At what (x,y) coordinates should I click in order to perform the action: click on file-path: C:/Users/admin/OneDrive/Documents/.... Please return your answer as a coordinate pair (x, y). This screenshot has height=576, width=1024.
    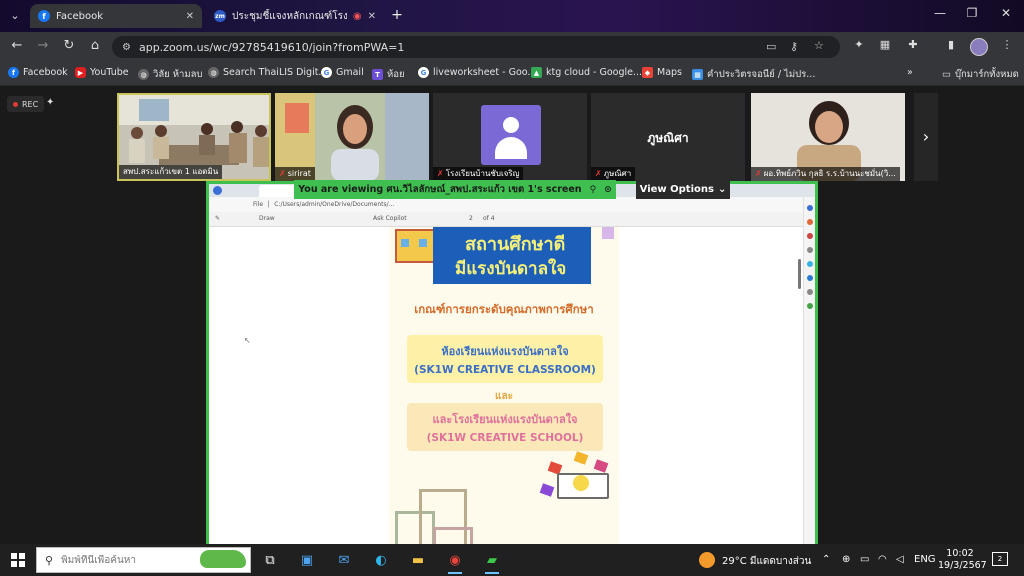
    Looking at the image, I should click on (334, 204).